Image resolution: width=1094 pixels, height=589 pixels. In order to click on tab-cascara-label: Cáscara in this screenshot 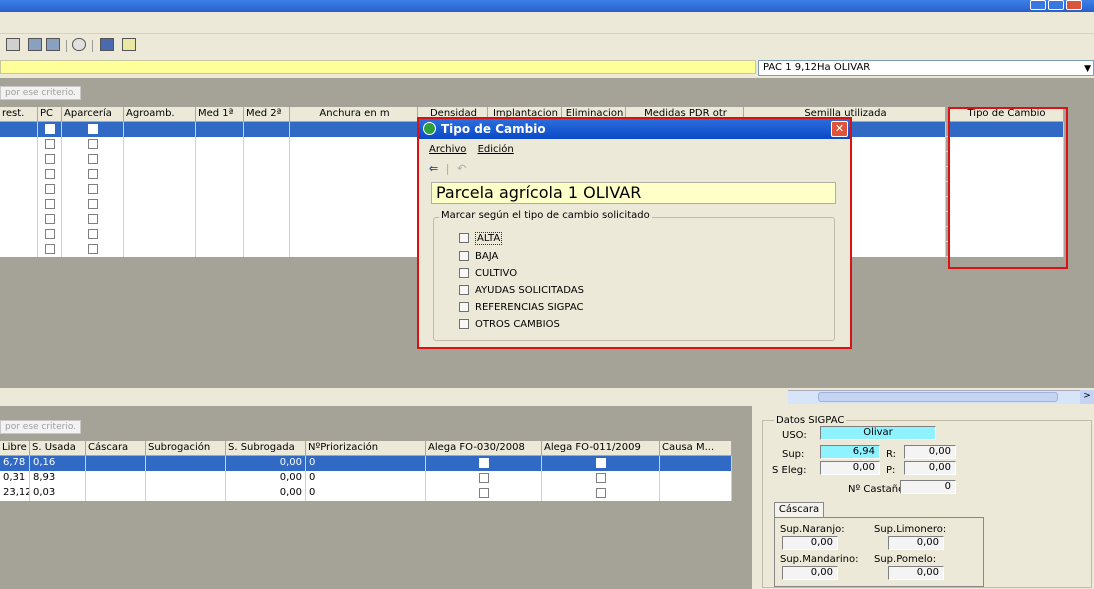, I will do `click(799, 509)`.